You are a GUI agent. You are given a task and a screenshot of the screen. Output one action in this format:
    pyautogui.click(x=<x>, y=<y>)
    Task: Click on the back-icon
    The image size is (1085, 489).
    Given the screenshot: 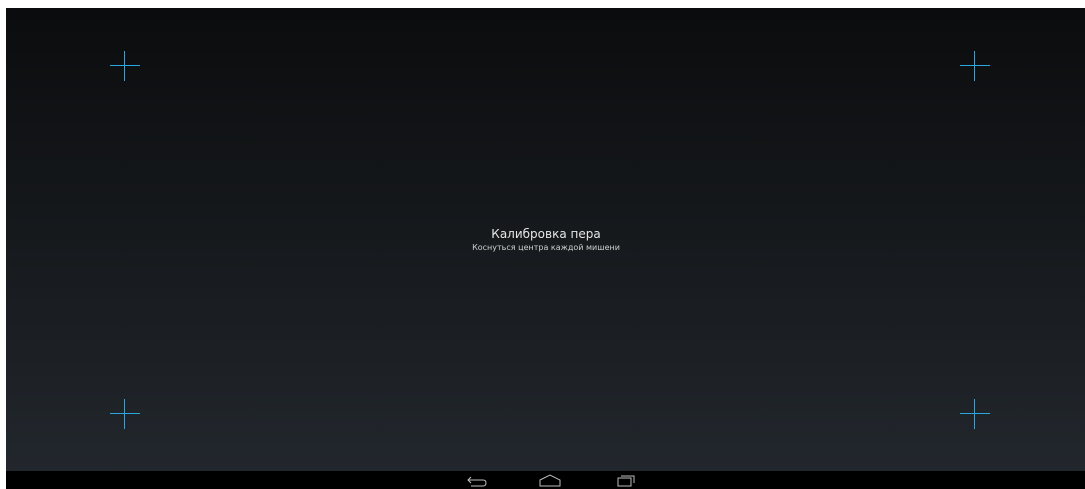 What is the action you would take?
    pyautogui.click(x=477, y=480)
    